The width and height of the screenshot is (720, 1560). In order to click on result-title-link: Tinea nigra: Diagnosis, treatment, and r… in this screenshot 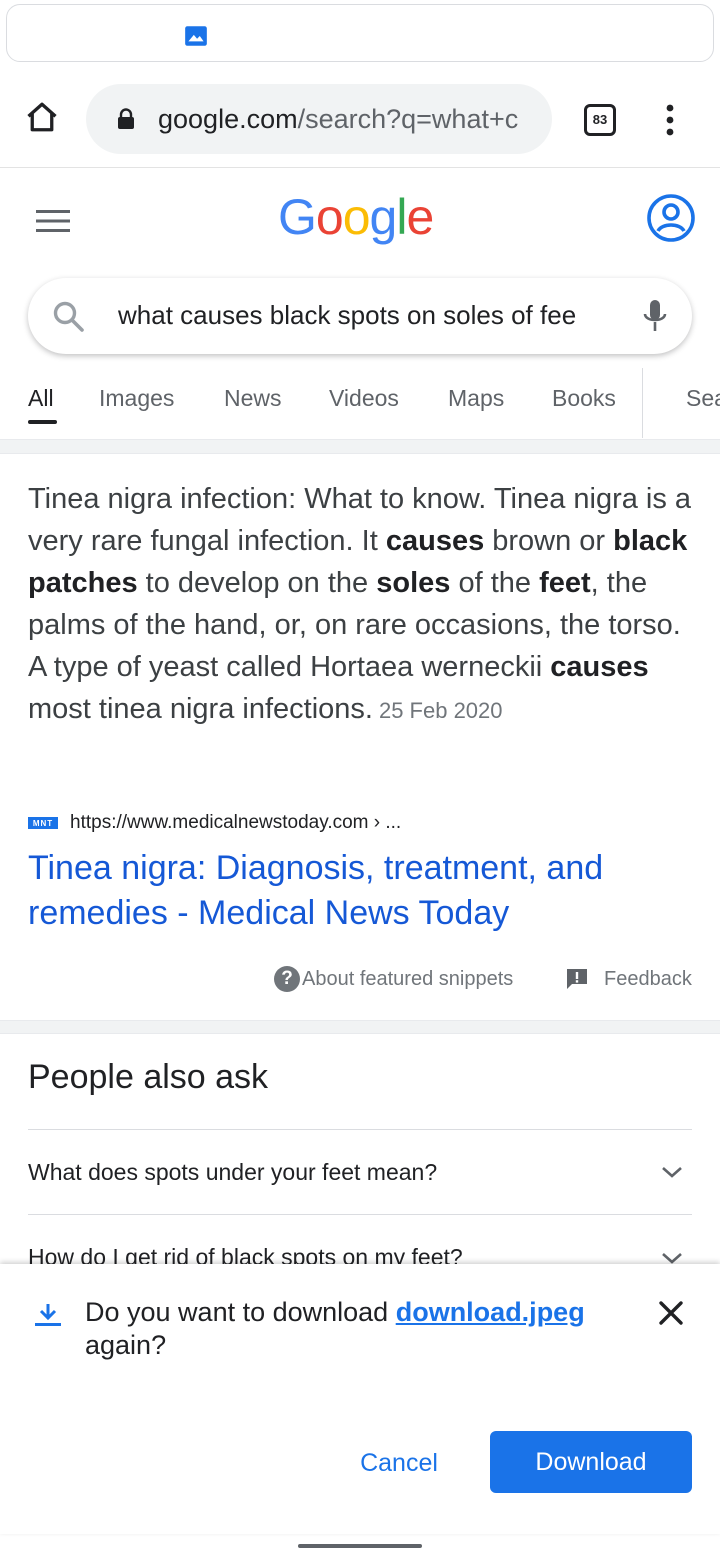, I will do `click(358, 891)`.